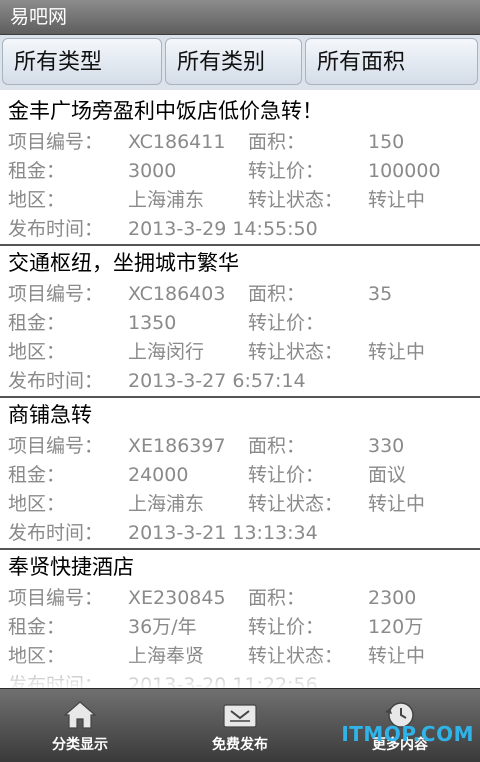  I want to click on listing-price: 120万, so click(396, 627).